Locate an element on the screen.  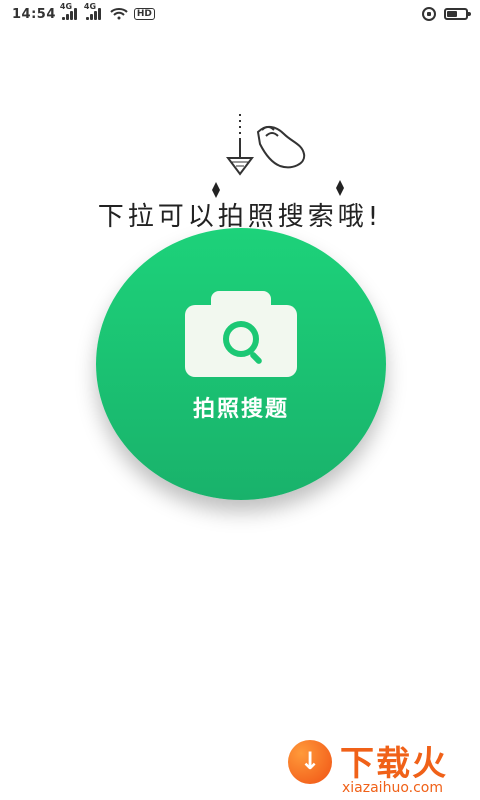
photo-search-label: 拍照搜题 is located at coordinates (240, 409).